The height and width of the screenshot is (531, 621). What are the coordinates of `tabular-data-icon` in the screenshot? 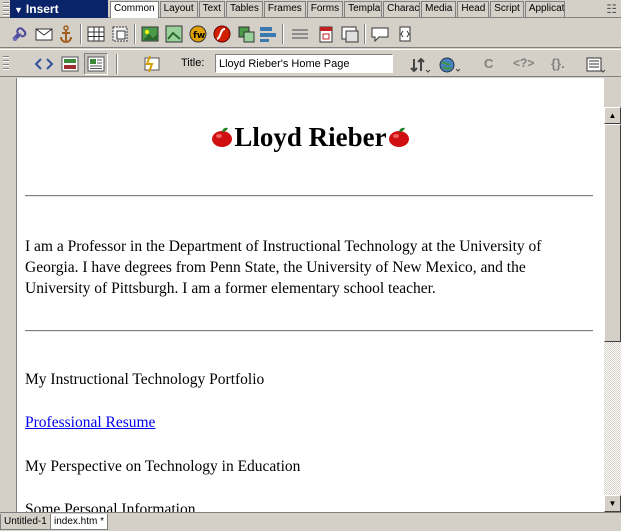 It's located at (350, 34).